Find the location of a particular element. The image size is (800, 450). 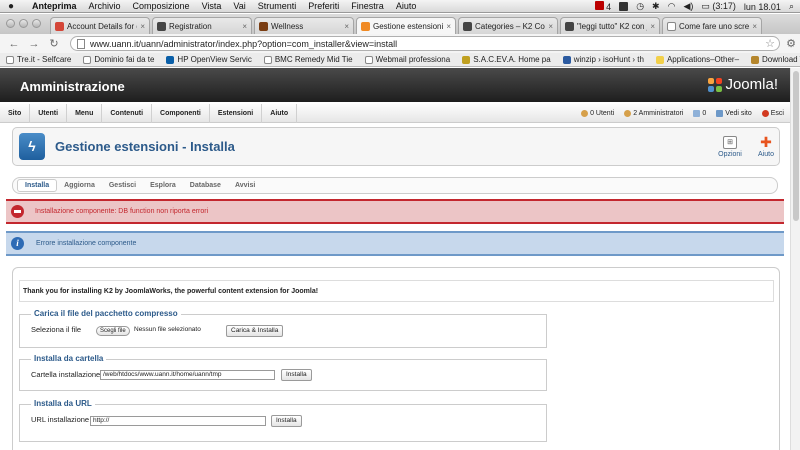

messages-status: 0 is located at coordinates (699, 113).